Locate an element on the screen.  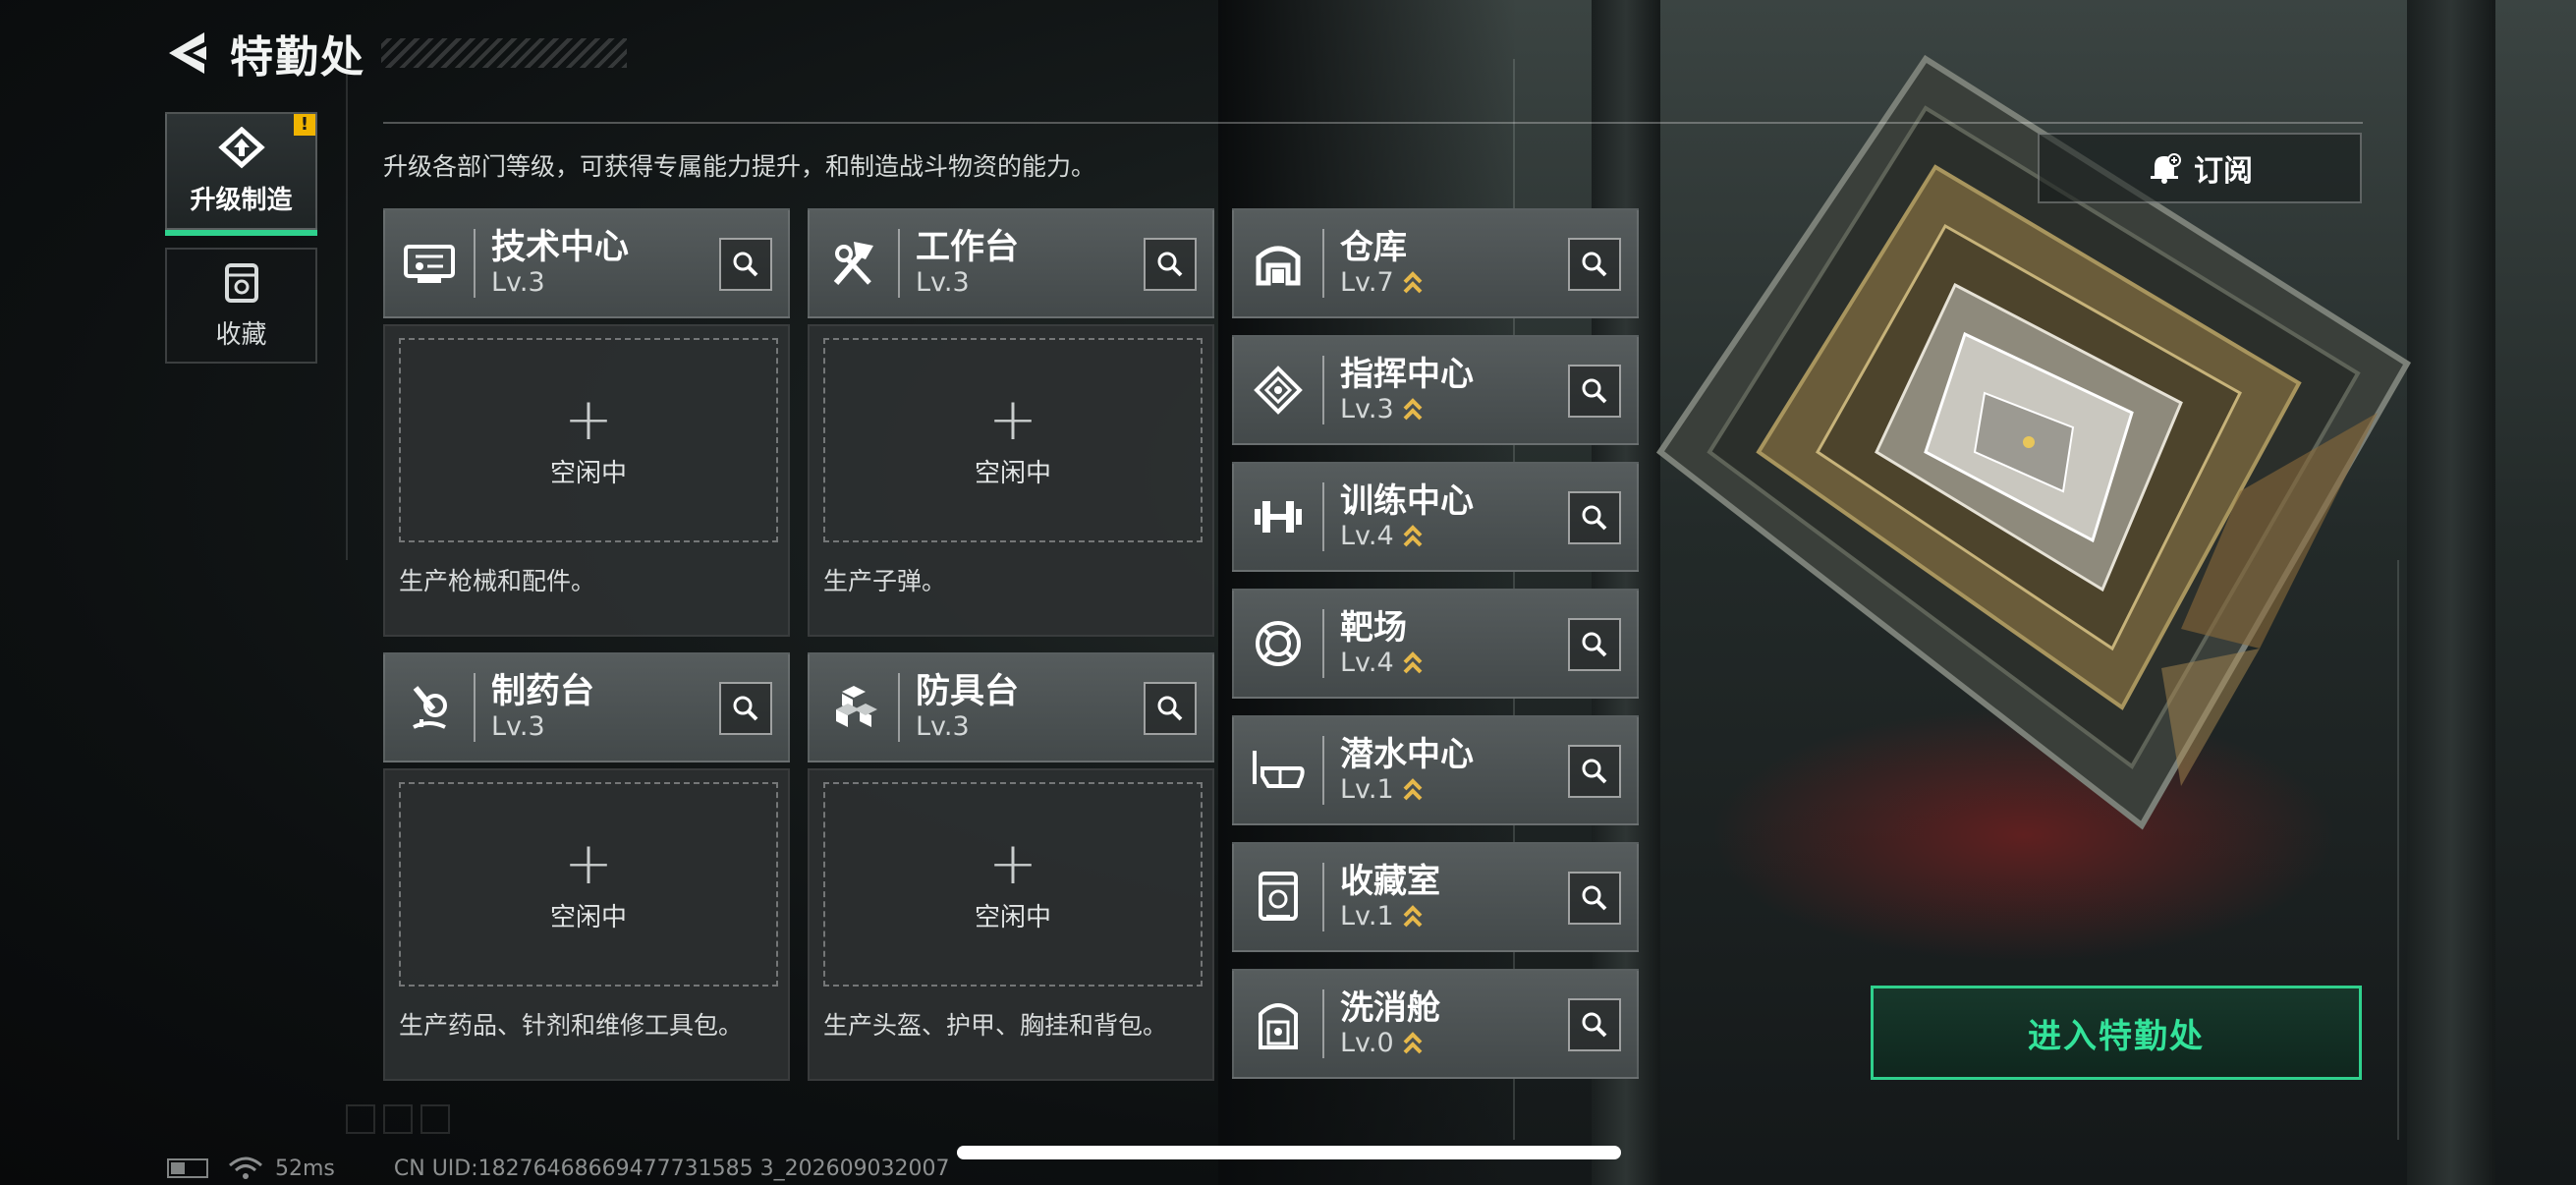
page-header: 特勤处 is located at coordinates (396, 55).